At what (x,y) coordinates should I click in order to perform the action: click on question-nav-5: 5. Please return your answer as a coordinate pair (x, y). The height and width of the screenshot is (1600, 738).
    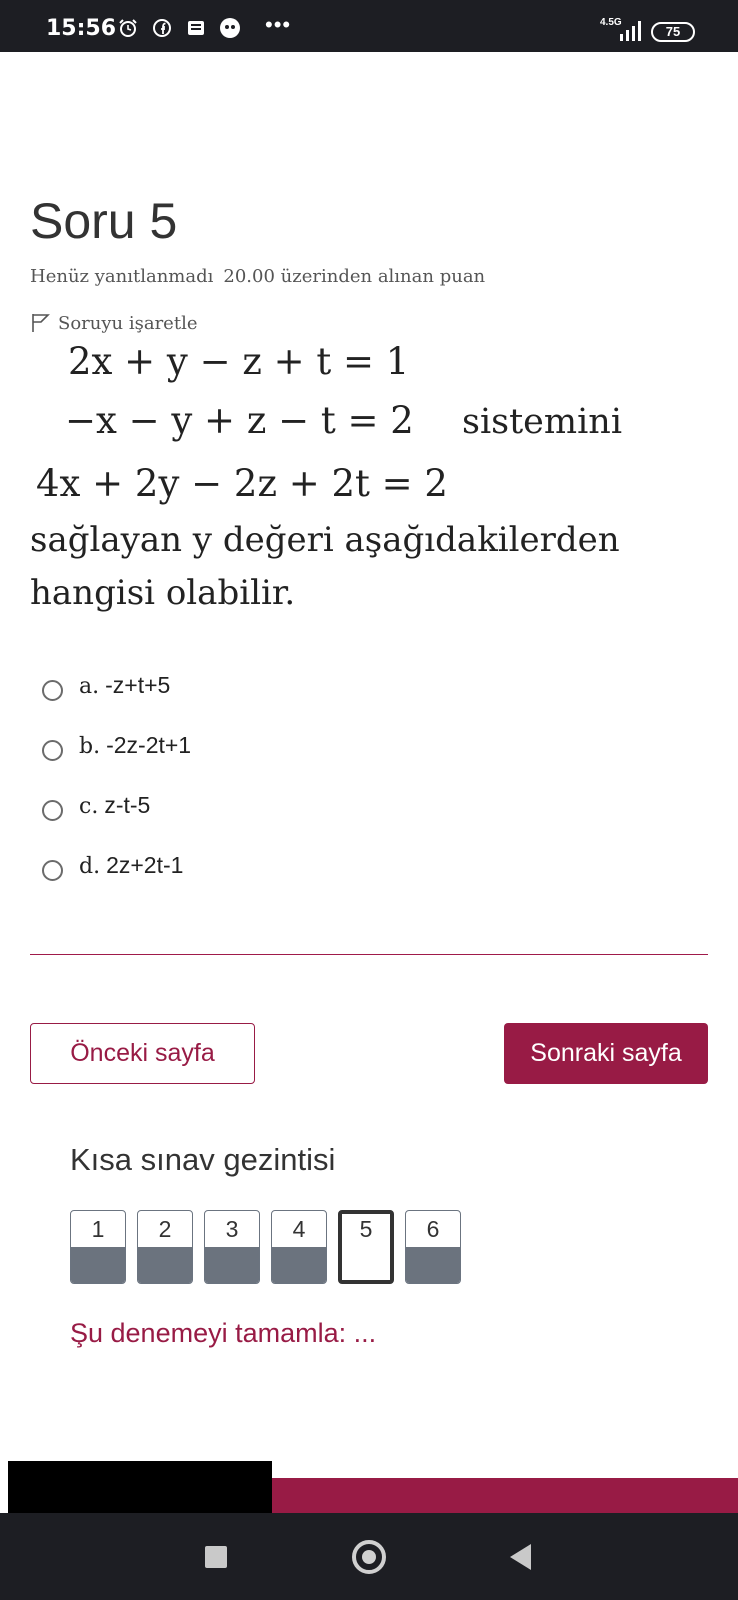
    Looking at the image, I should click on (366, 1247).